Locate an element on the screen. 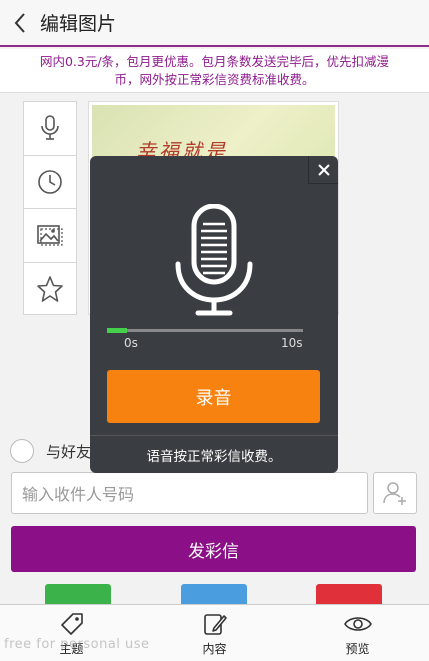  watermark-text: free for personal use is located at coordinates (77, 644).